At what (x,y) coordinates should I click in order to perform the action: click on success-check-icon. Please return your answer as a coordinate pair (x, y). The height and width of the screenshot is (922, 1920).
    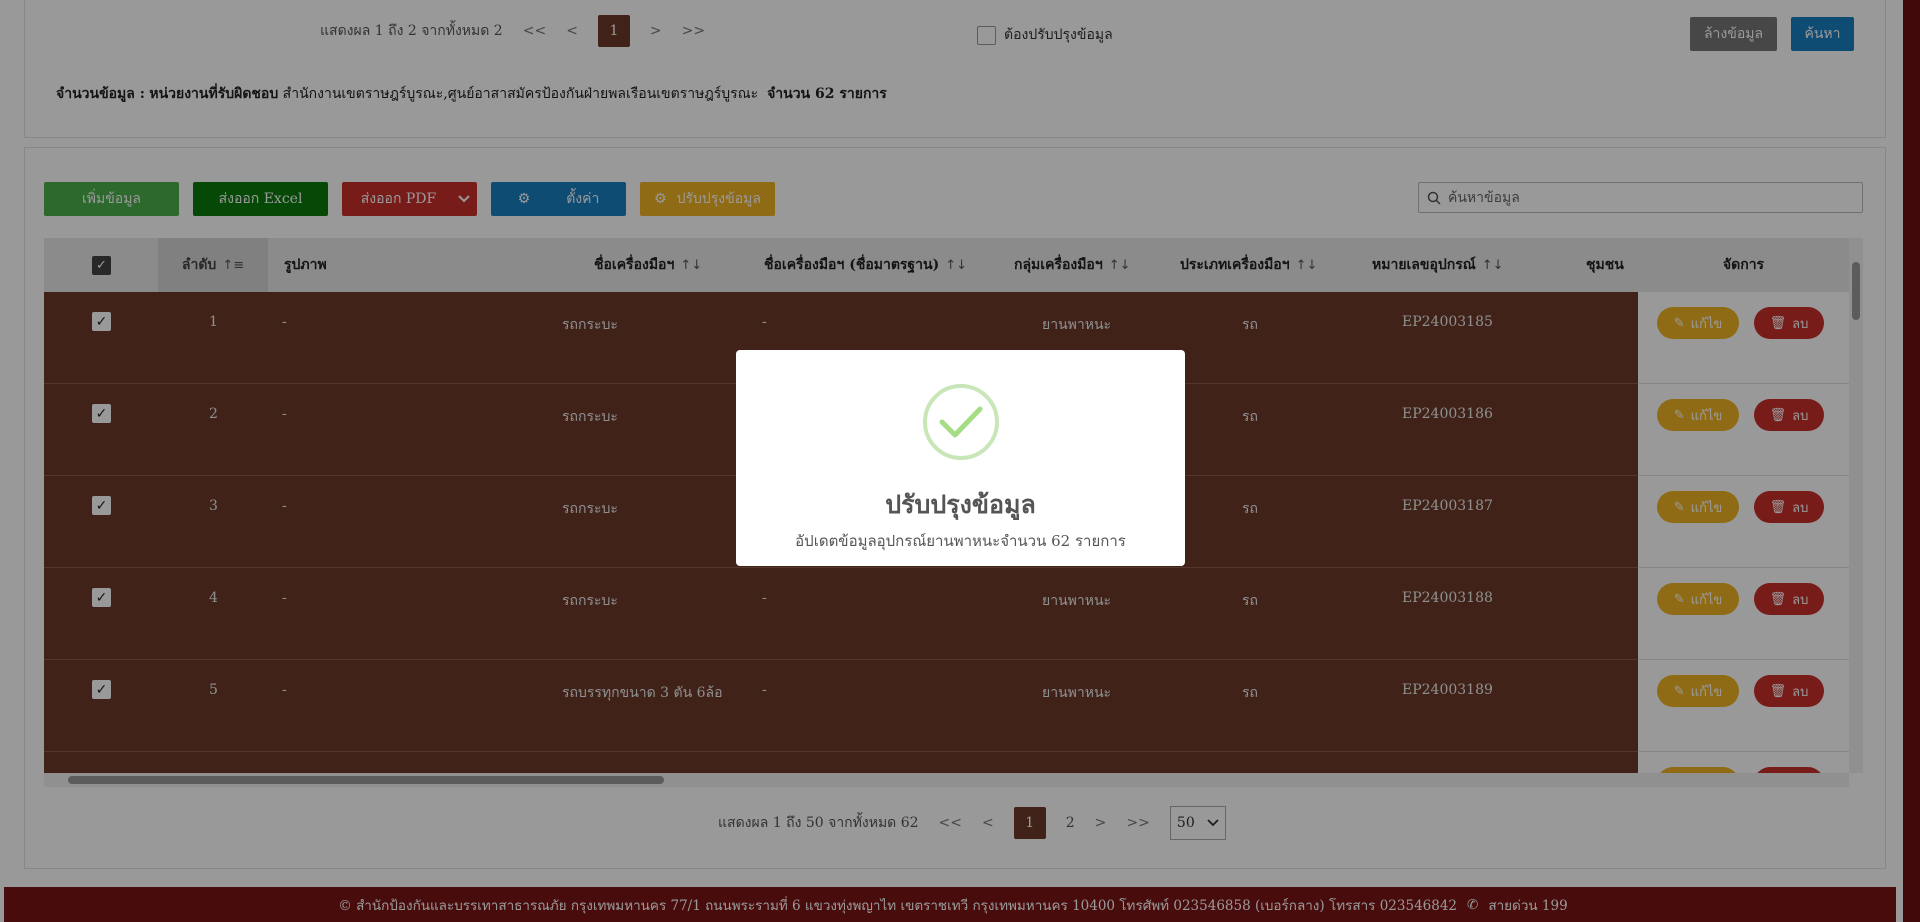
    Looking at the image, I should click on (961, 422).